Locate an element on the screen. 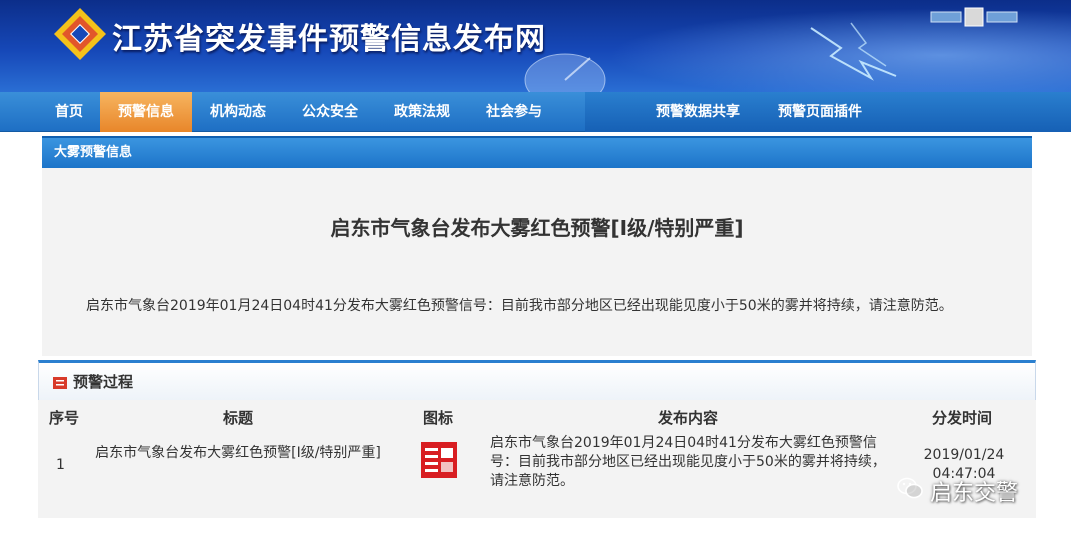 Image resolution: width=1071 pixels, height=534 pixels. process-title: 预警过程 is located at coordinates (103, 382).